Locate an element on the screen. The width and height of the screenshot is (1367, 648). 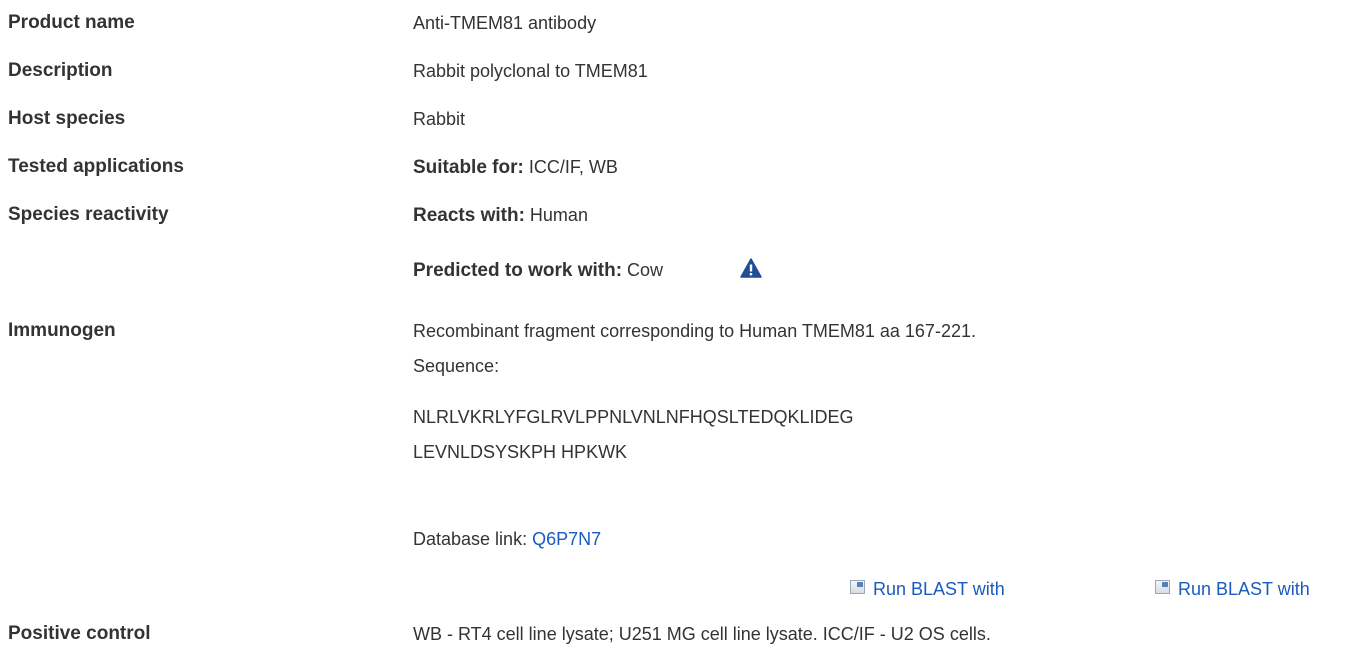
run-blast-link-2: Run BLAST with is located at coordinates (1232, 589).